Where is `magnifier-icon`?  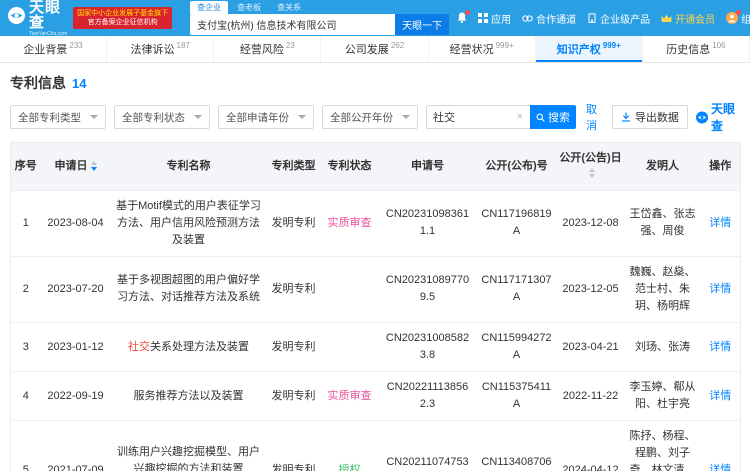 magnifier-icon is located at coordinates (540, 117).